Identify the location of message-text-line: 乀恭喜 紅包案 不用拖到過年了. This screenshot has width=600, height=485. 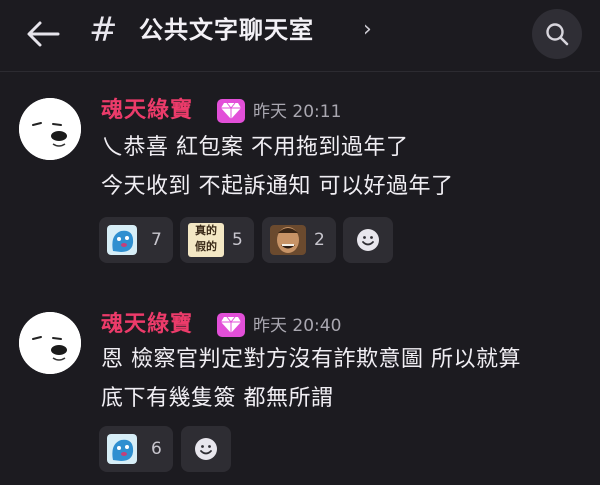
(255, 147).